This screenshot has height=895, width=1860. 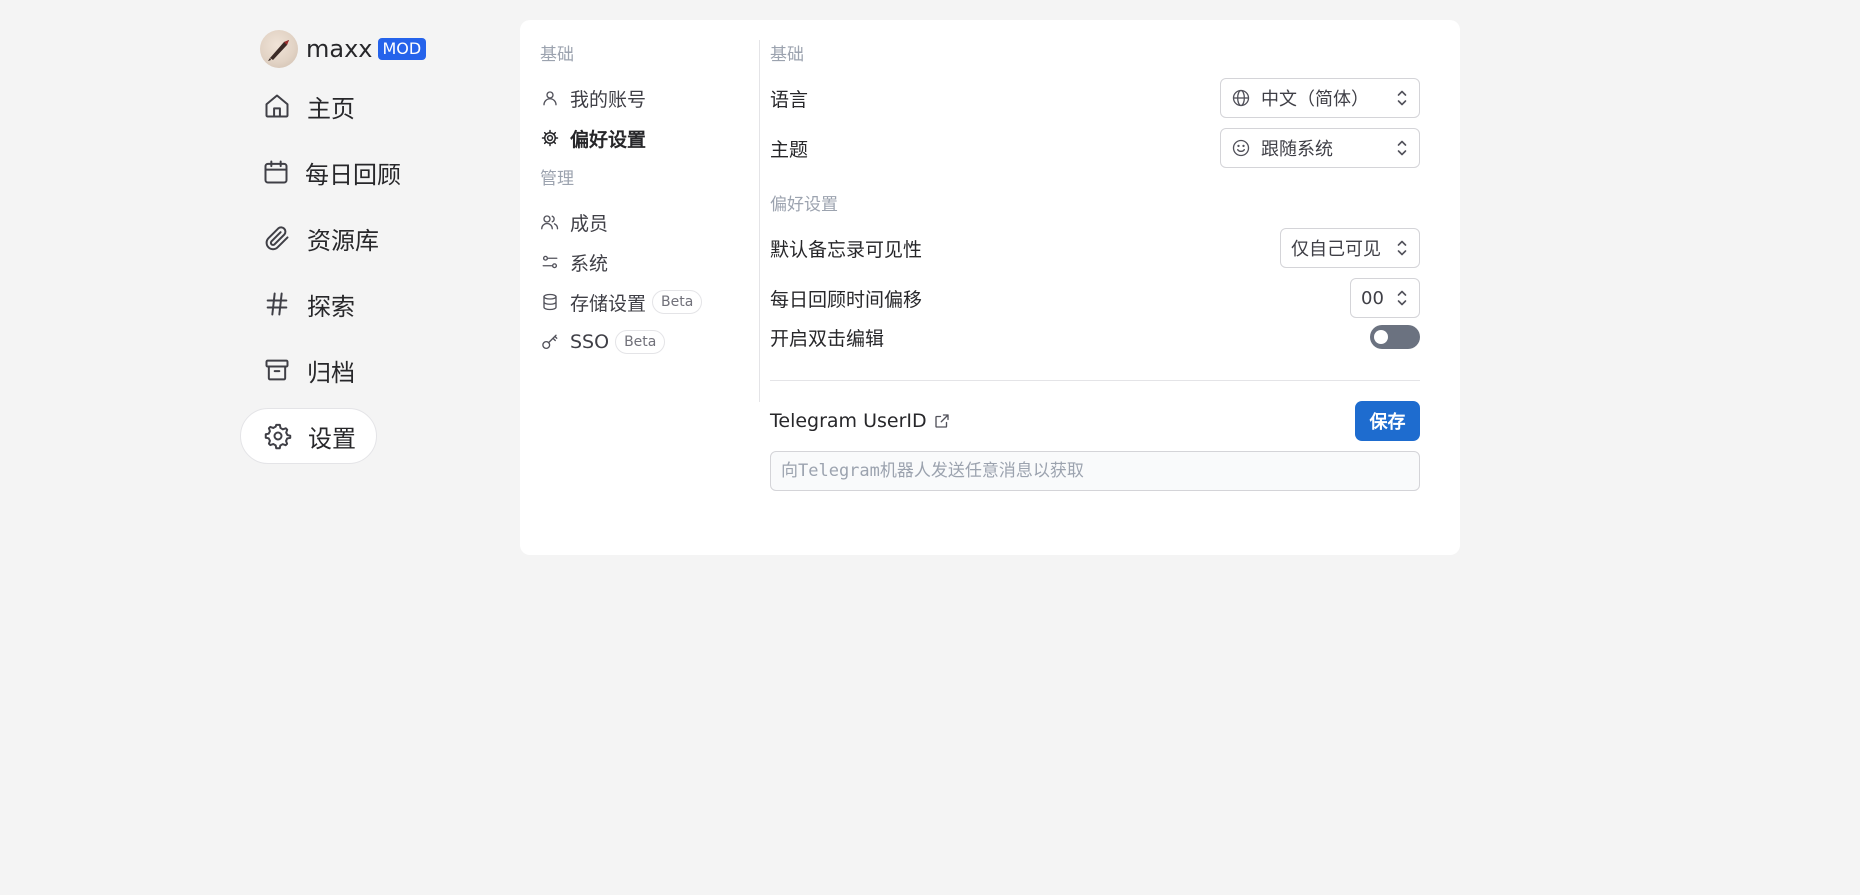 What do you see at coordinates (789, 99) in the screenshot?
I see `language-label: 语言` at bounding box center [789, 99].